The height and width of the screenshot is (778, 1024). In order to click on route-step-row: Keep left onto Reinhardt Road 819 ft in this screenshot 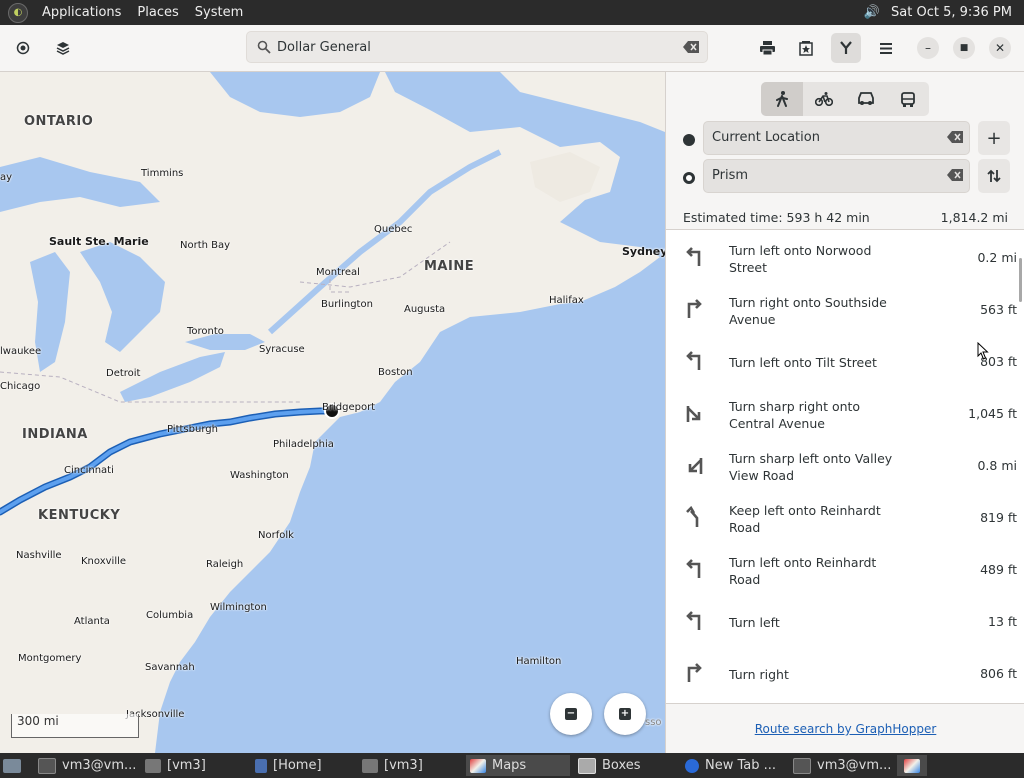, I will do `click(845, 516)`.